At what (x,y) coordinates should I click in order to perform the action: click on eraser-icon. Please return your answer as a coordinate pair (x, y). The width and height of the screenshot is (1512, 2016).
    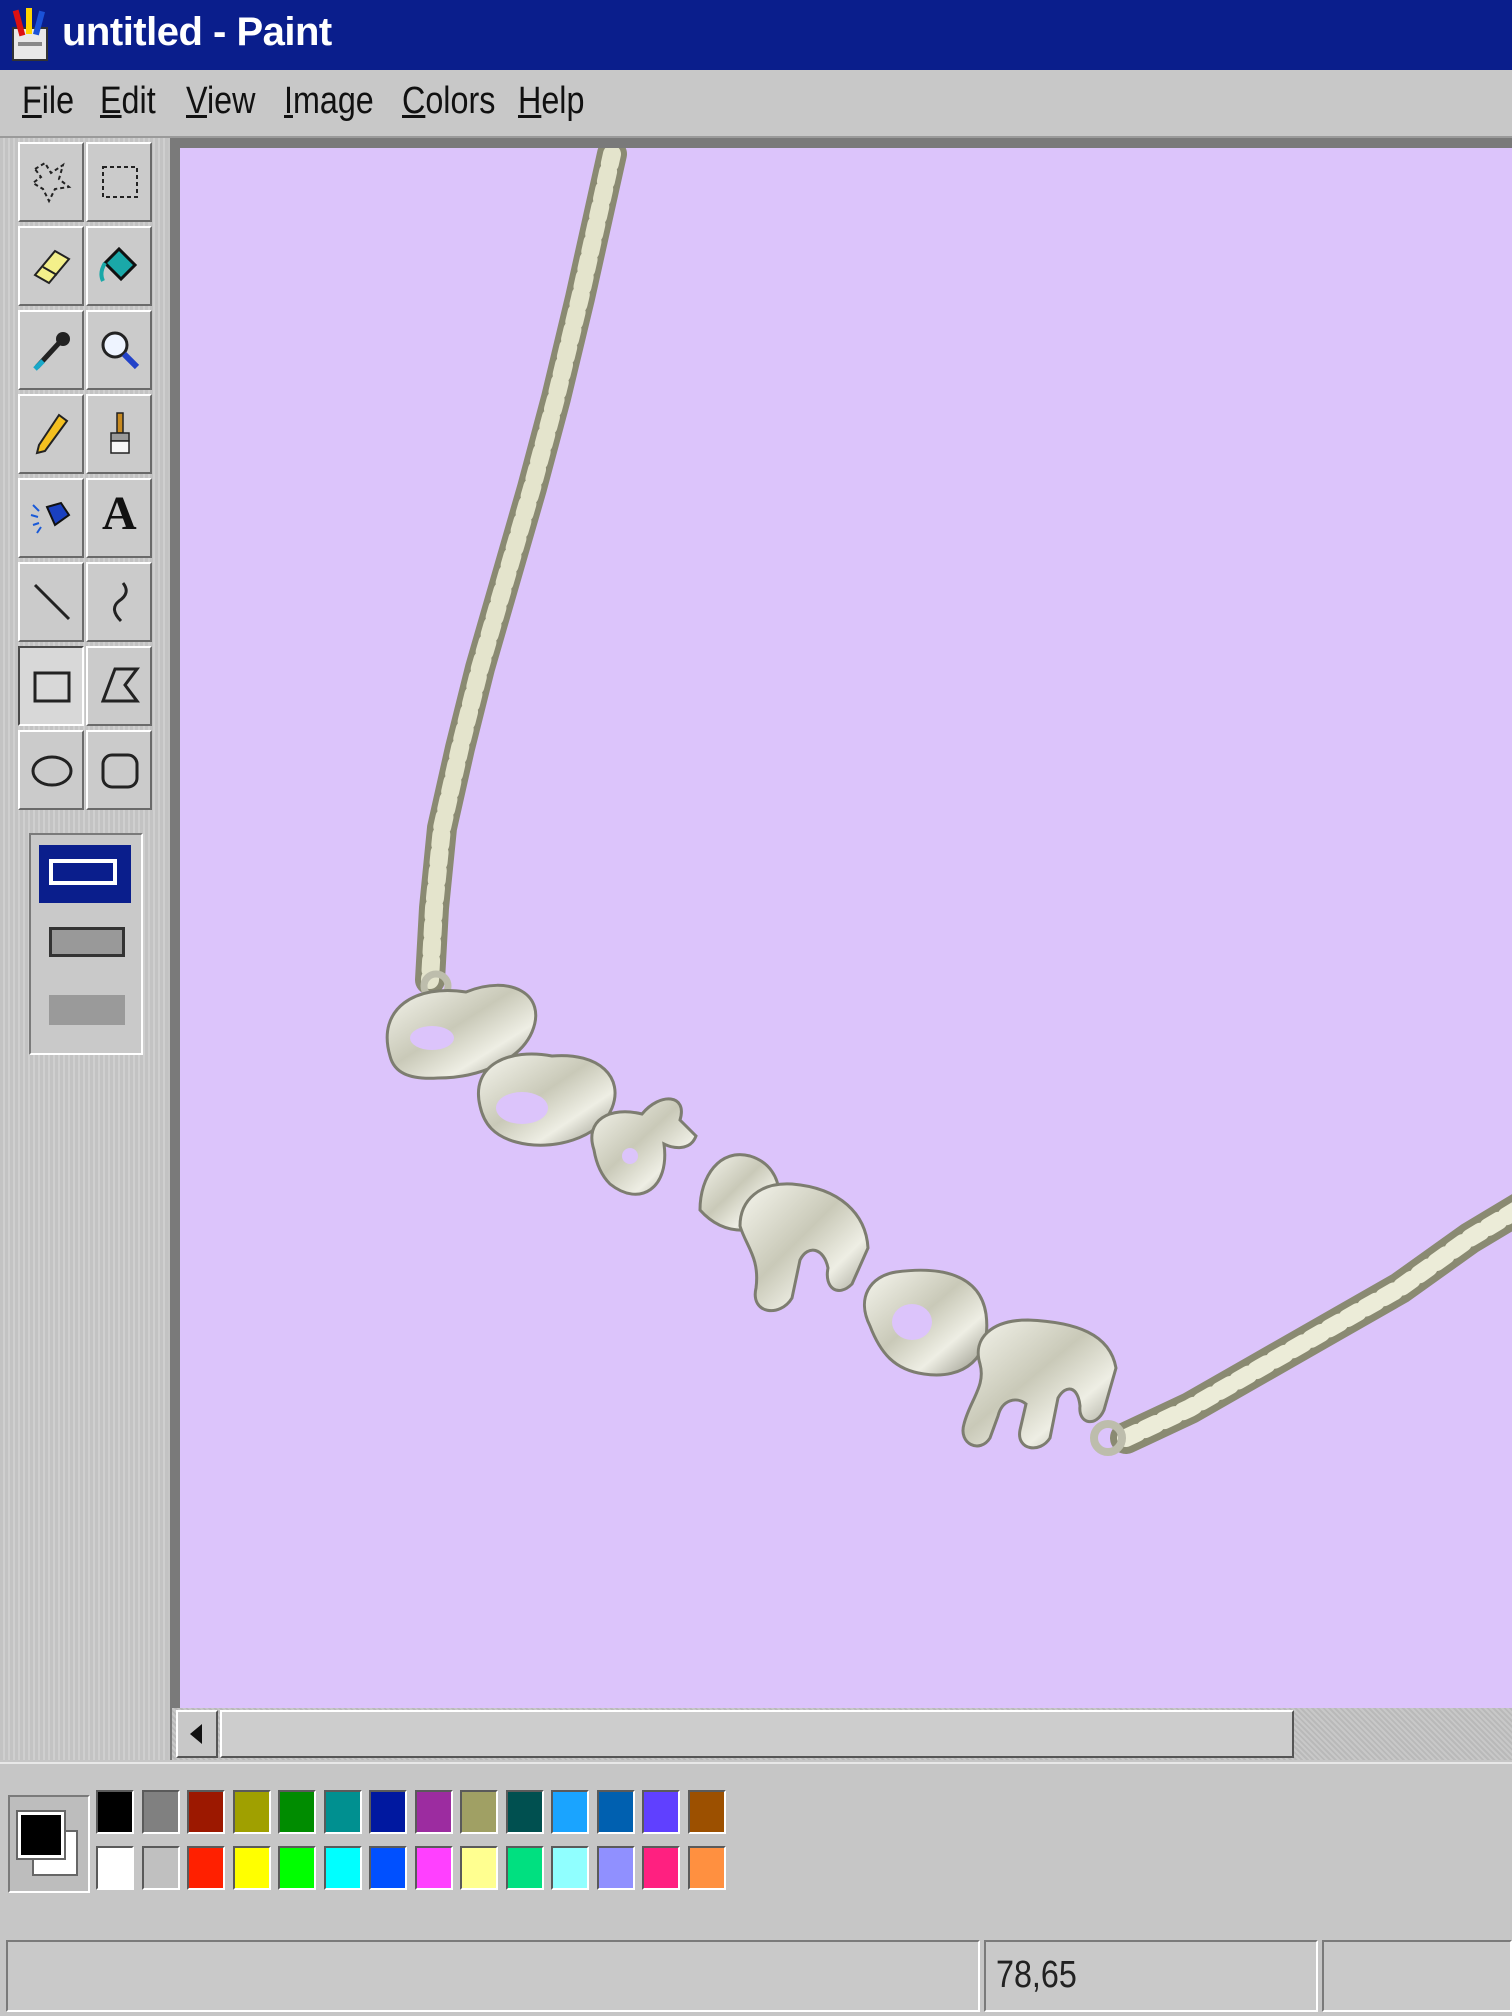
    Looking at the image, I should click on (52, 267).